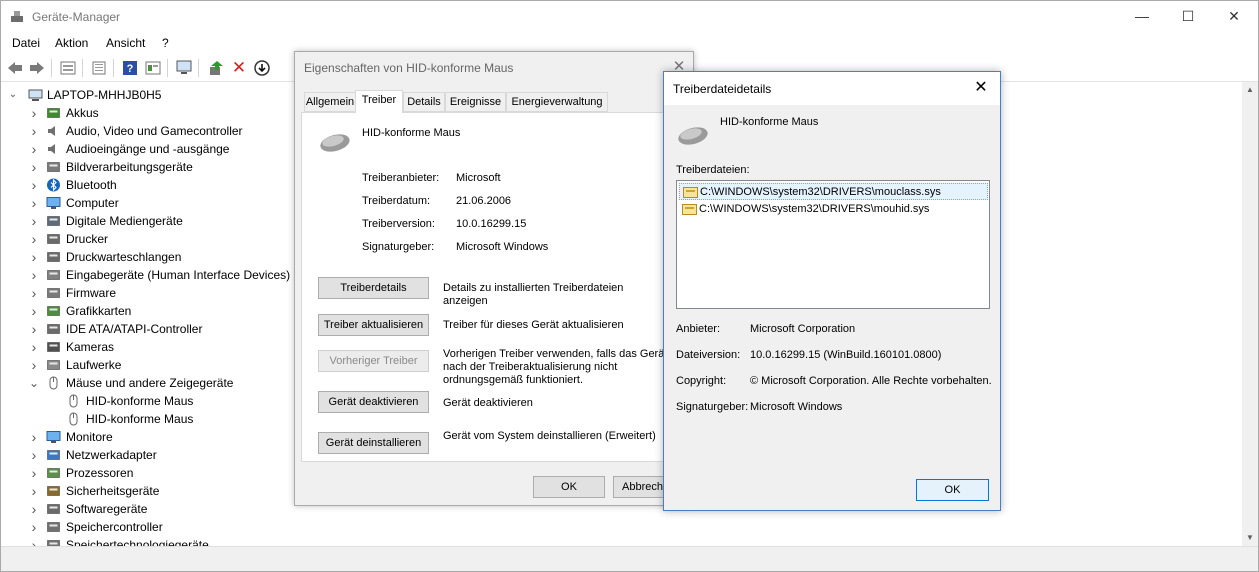 The width and height of the screenshot is (1259, 572). What do you see at coordinates (53, 257) in the screenshot?
I see `printer-icon` at bounding box center [53, 257].